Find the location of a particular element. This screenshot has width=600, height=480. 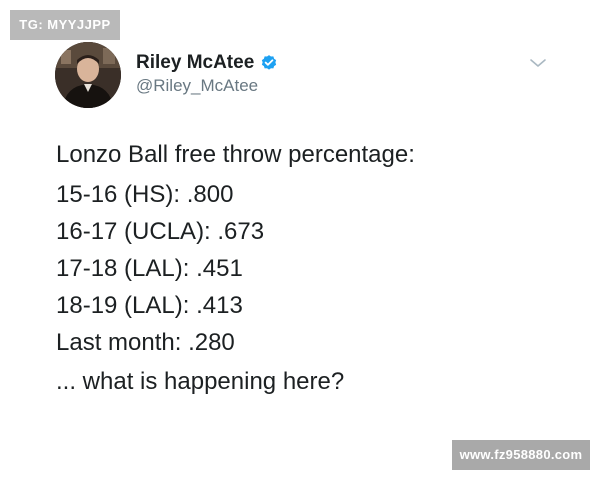

stat-line: Last month: .280 is located at coordinates (145, 342).